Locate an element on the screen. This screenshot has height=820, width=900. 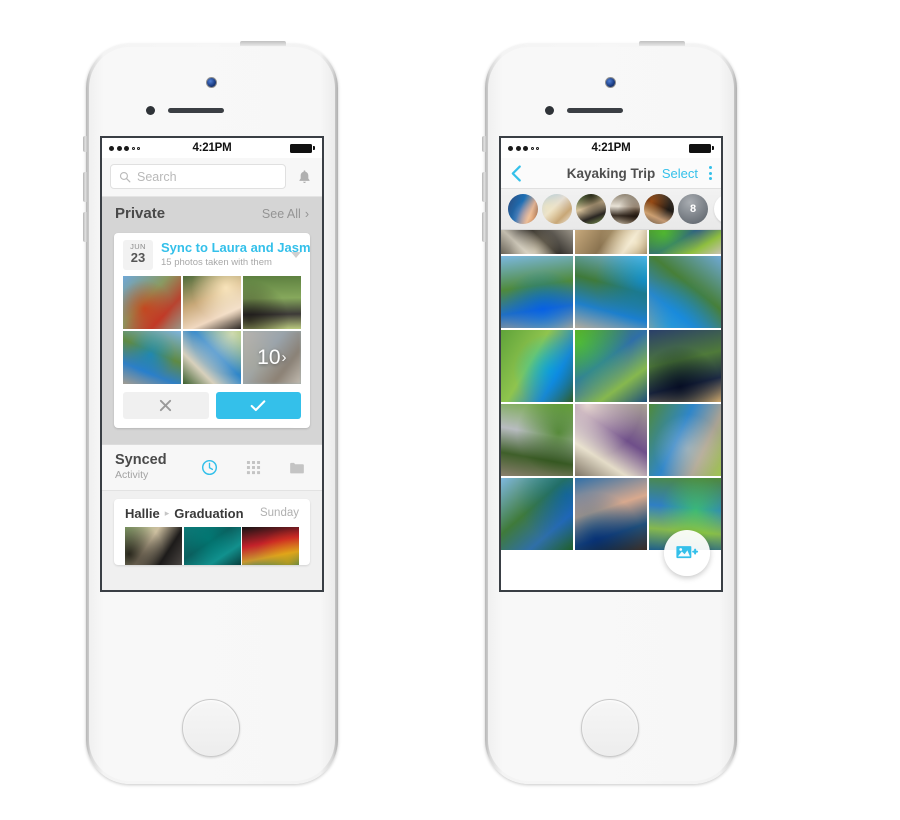
paddler-closeup is located at coordinates (685, 365).